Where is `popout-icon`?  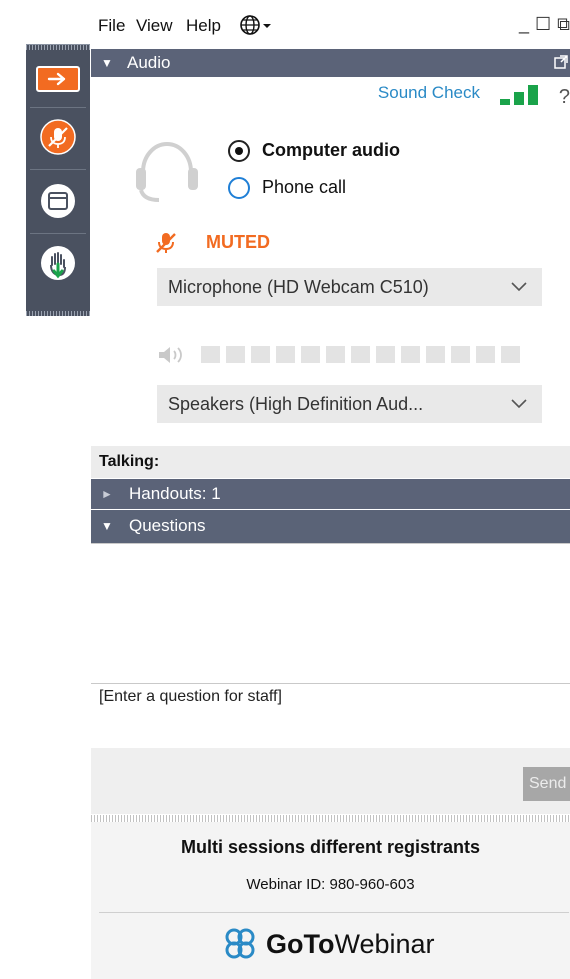 popout-icon is located at coordinates (561, 62).